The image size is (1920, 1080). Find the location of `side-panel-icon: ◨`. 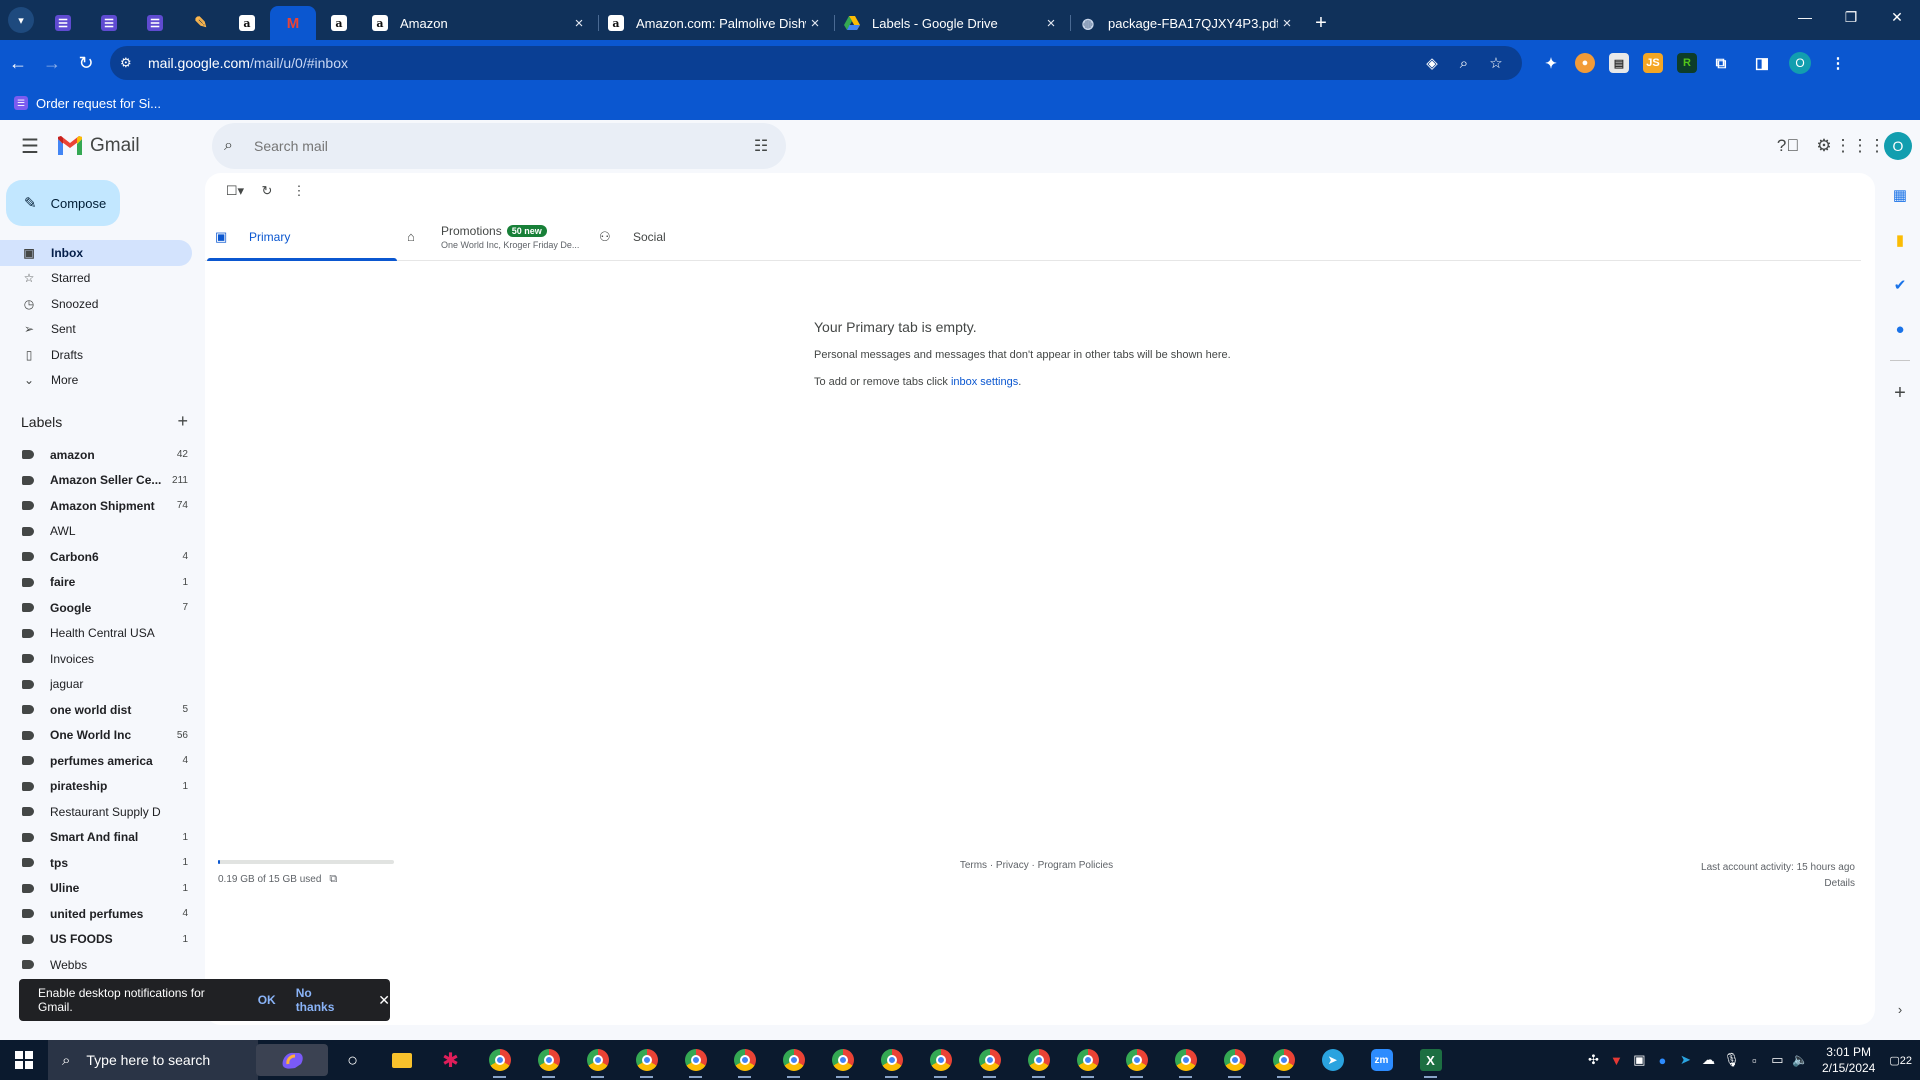

side-panel-icon: ◨ is located at coordinates (1762, 63).